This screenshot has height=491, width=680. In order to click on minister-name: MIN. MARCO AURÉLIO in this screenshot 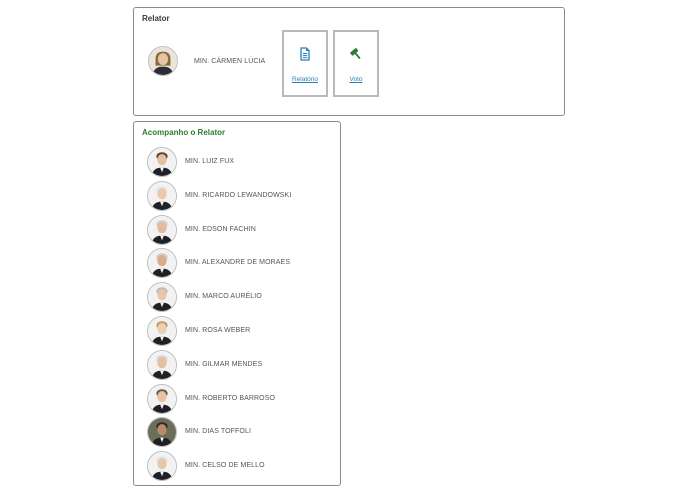, I will do `click(223, 297)`.